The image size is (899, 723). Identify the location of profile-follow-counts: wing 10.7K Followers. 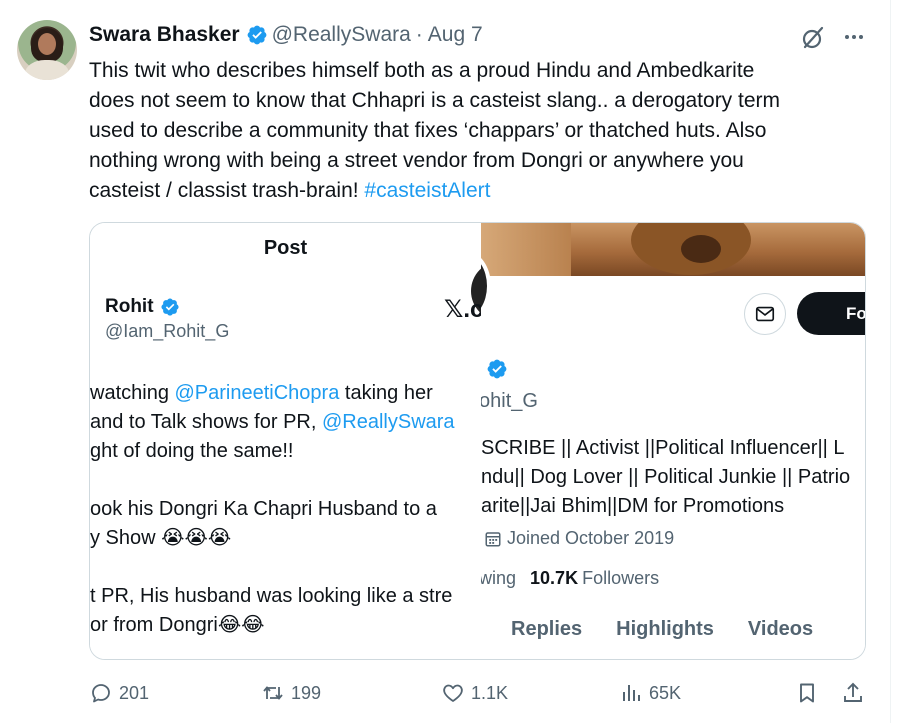
(570, 578).